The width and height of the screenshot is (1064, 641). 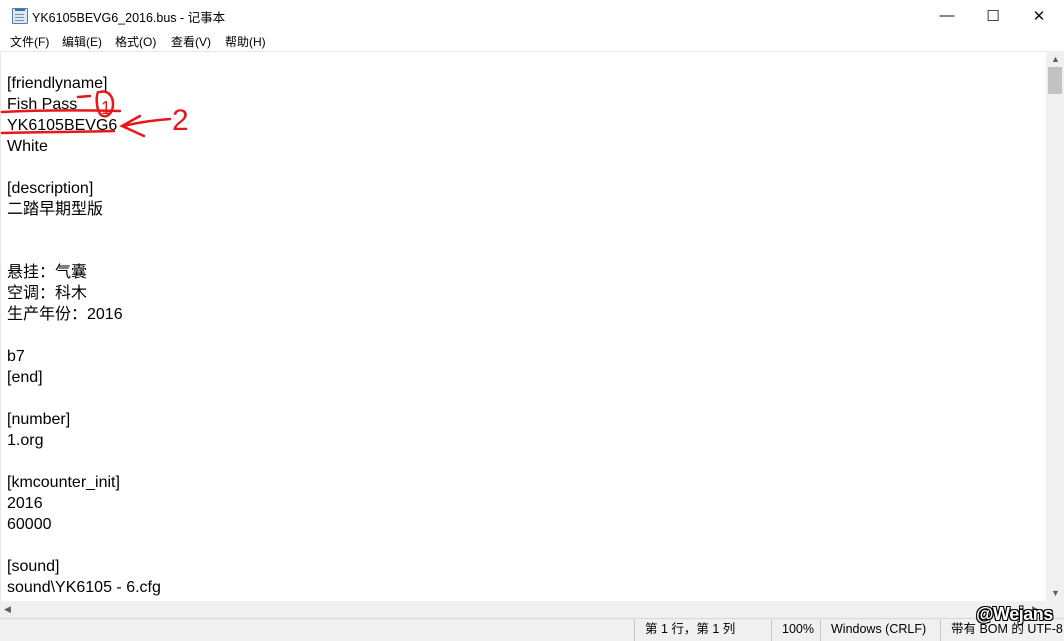 I want to click on editor-line: 悬挂：气囊, so click(x=47, y=272).